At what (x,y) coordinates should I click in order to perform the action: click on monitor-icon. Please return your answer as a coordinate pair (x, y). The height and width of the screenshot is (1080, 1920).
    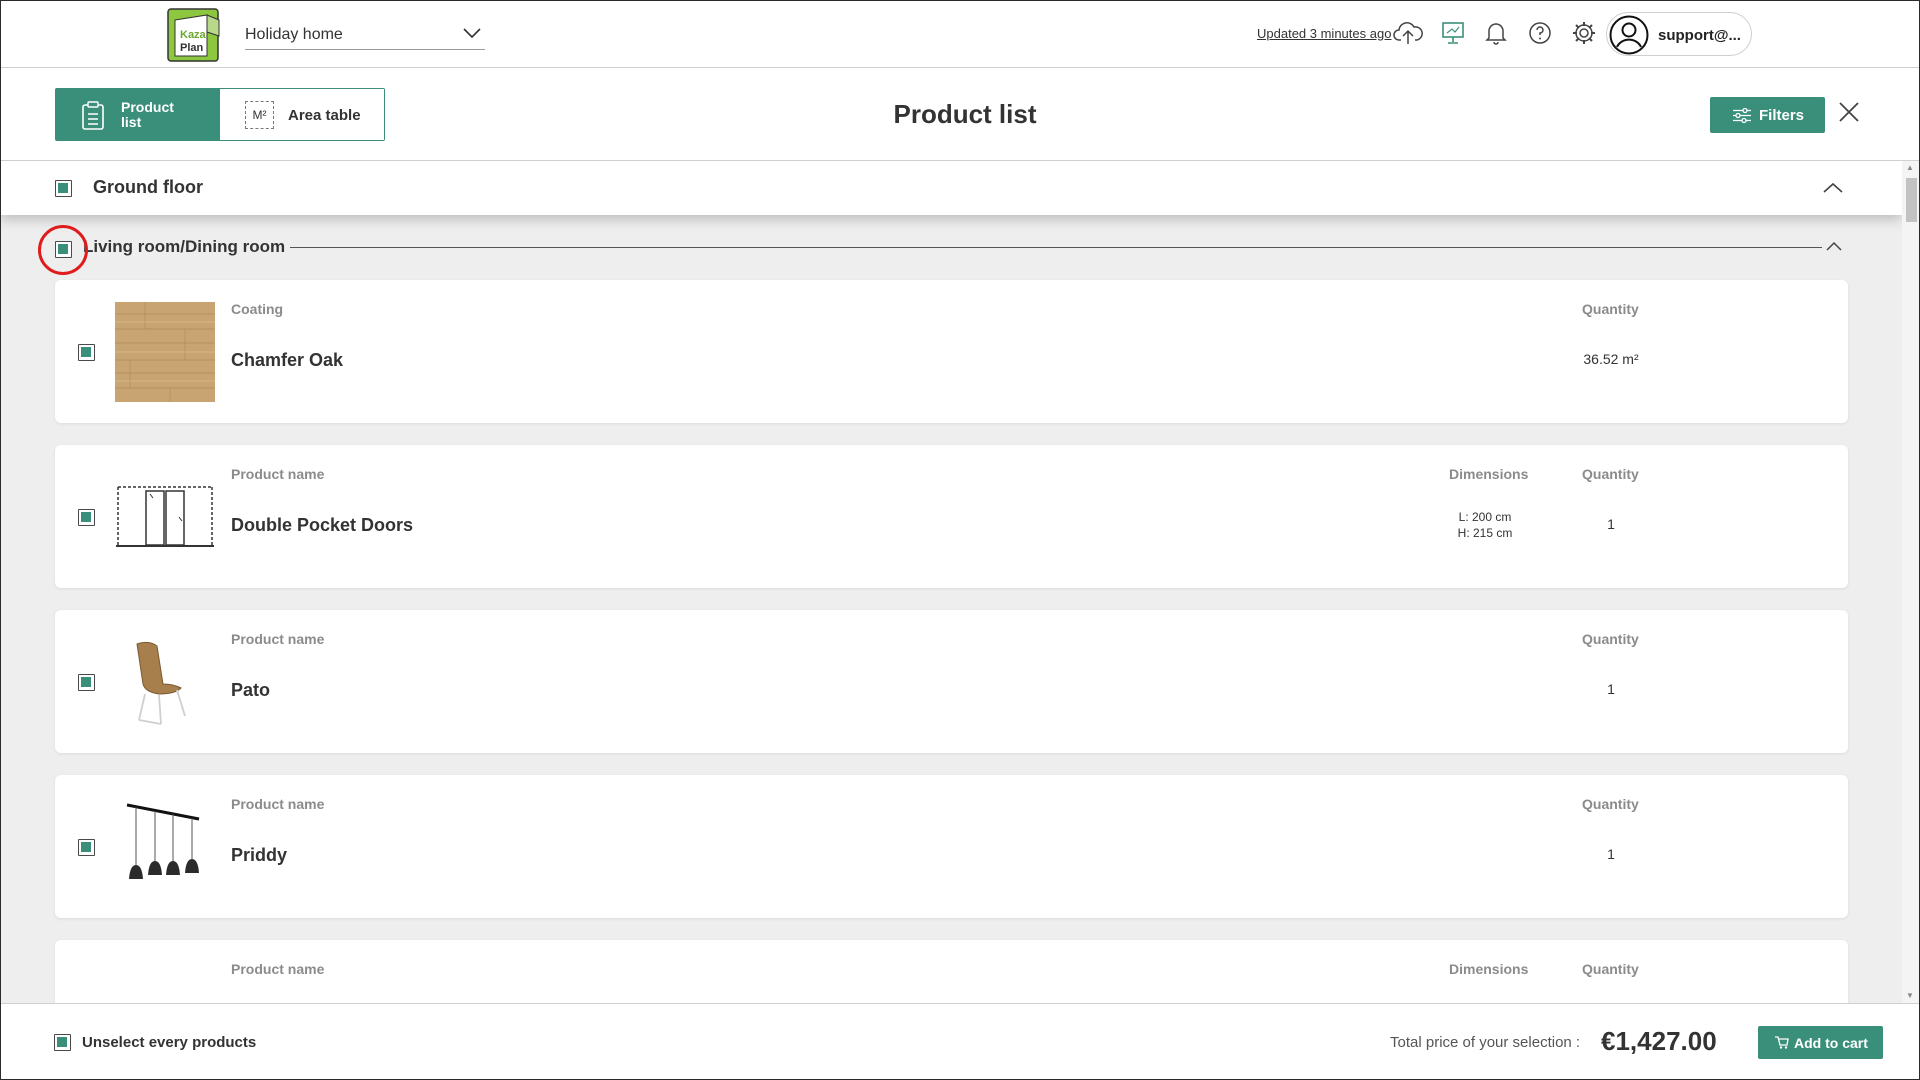
    Looking at the image, I should click on (1453, 33).